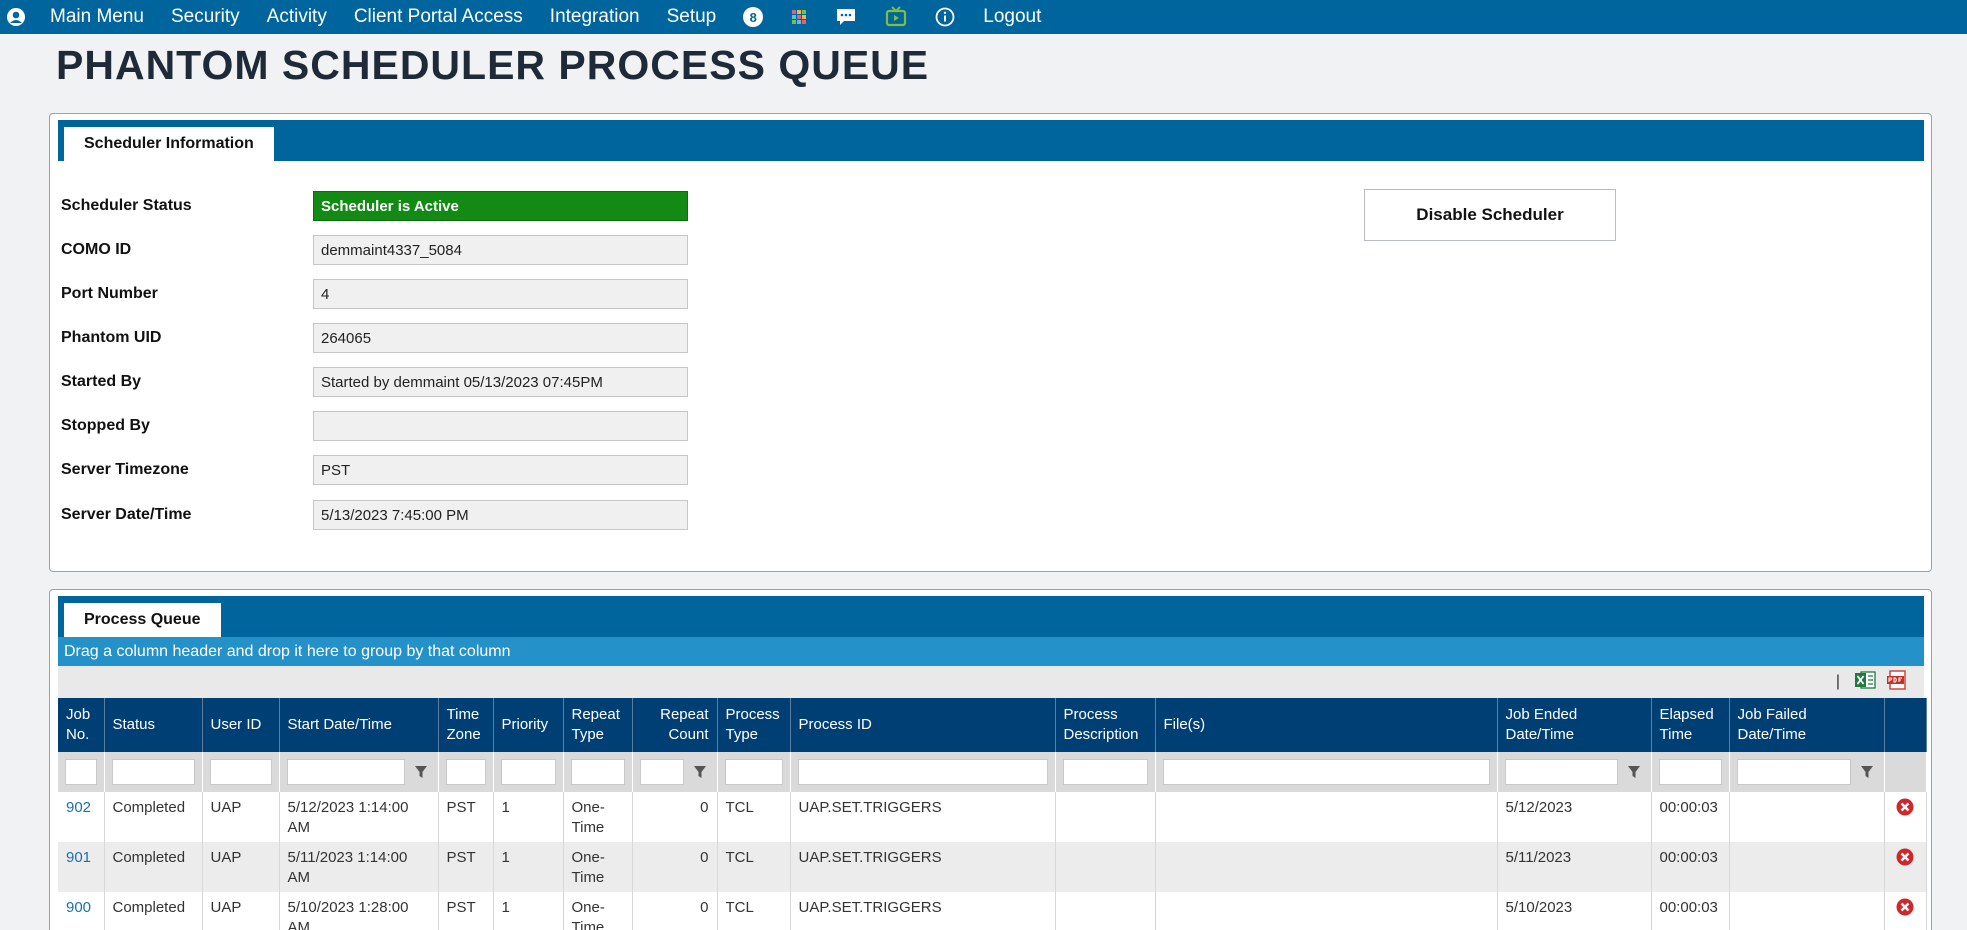 Image resolution: width=1967 pixels, height=930 pixels. Describe the element at coordinates (1897, 682) in the screenshot. I see `pdf-export-icon` at that location.